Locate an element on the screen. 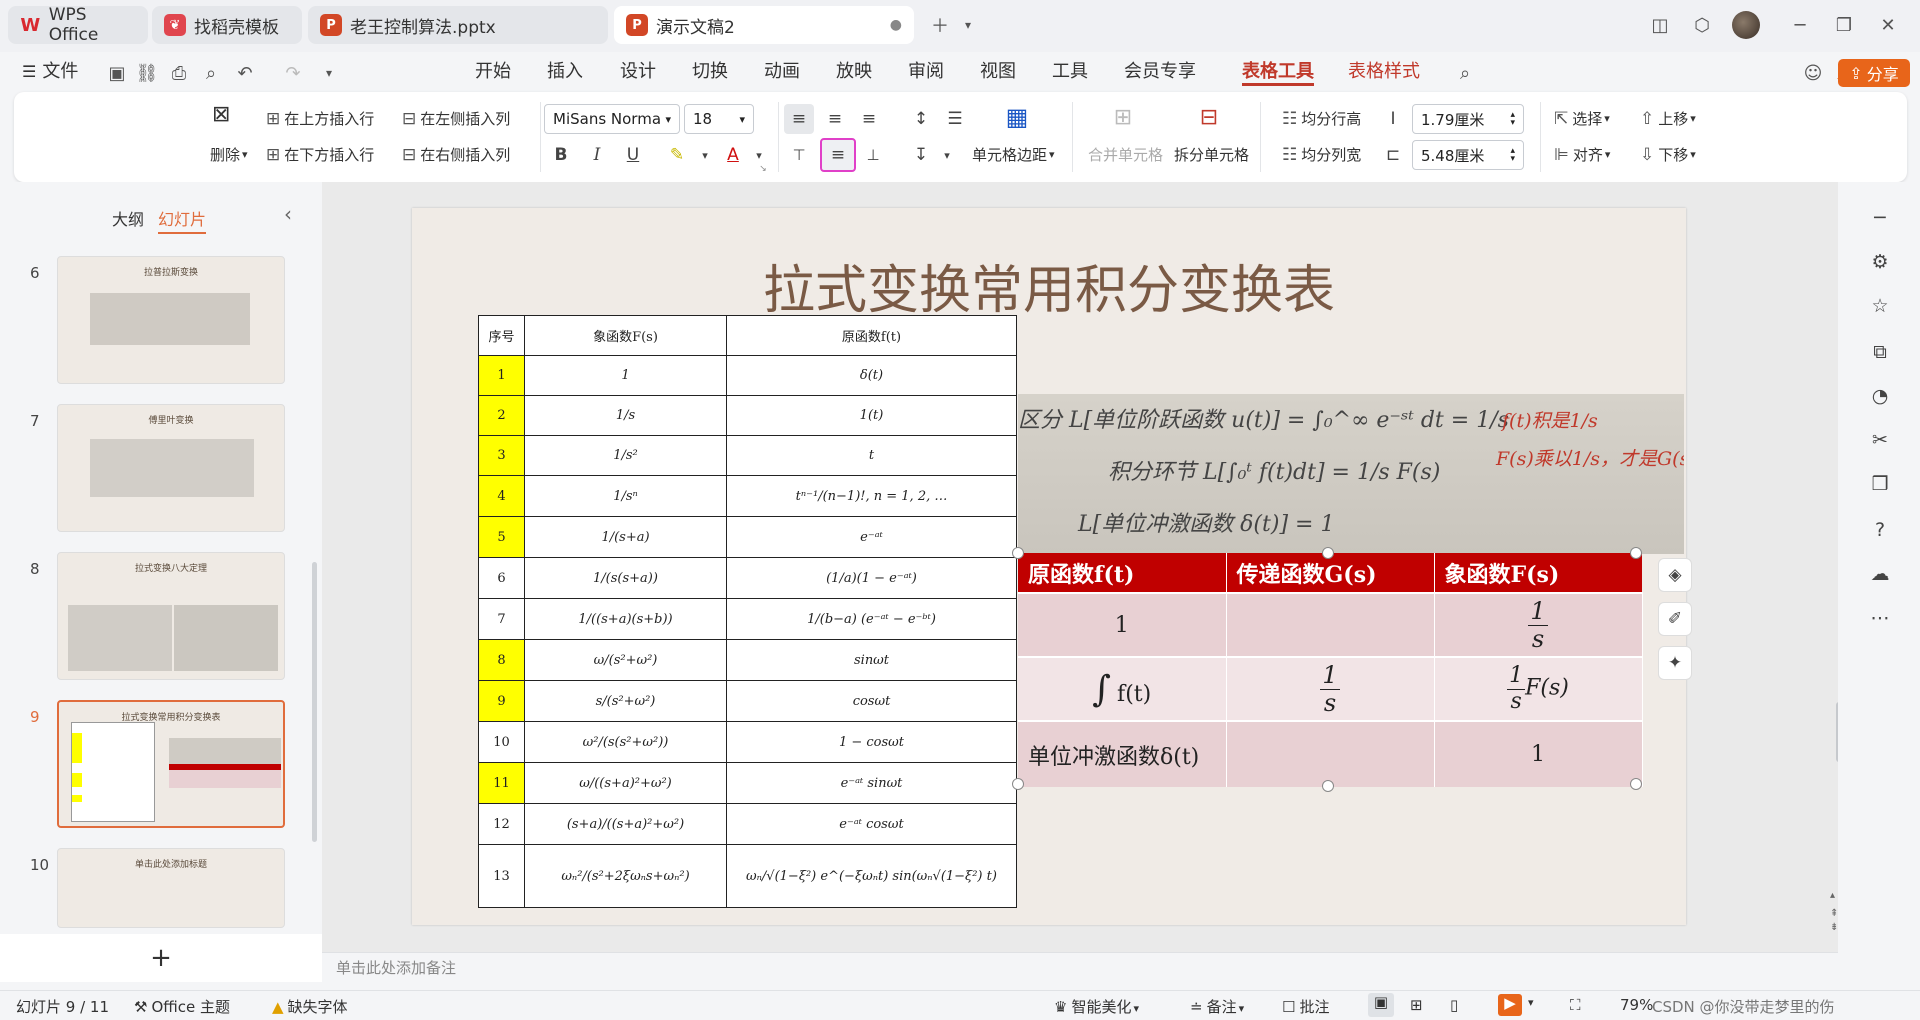 The image size is (1920, 1020). delete-dropdown: 删除 ▾ is located at coordinates (229, 154).